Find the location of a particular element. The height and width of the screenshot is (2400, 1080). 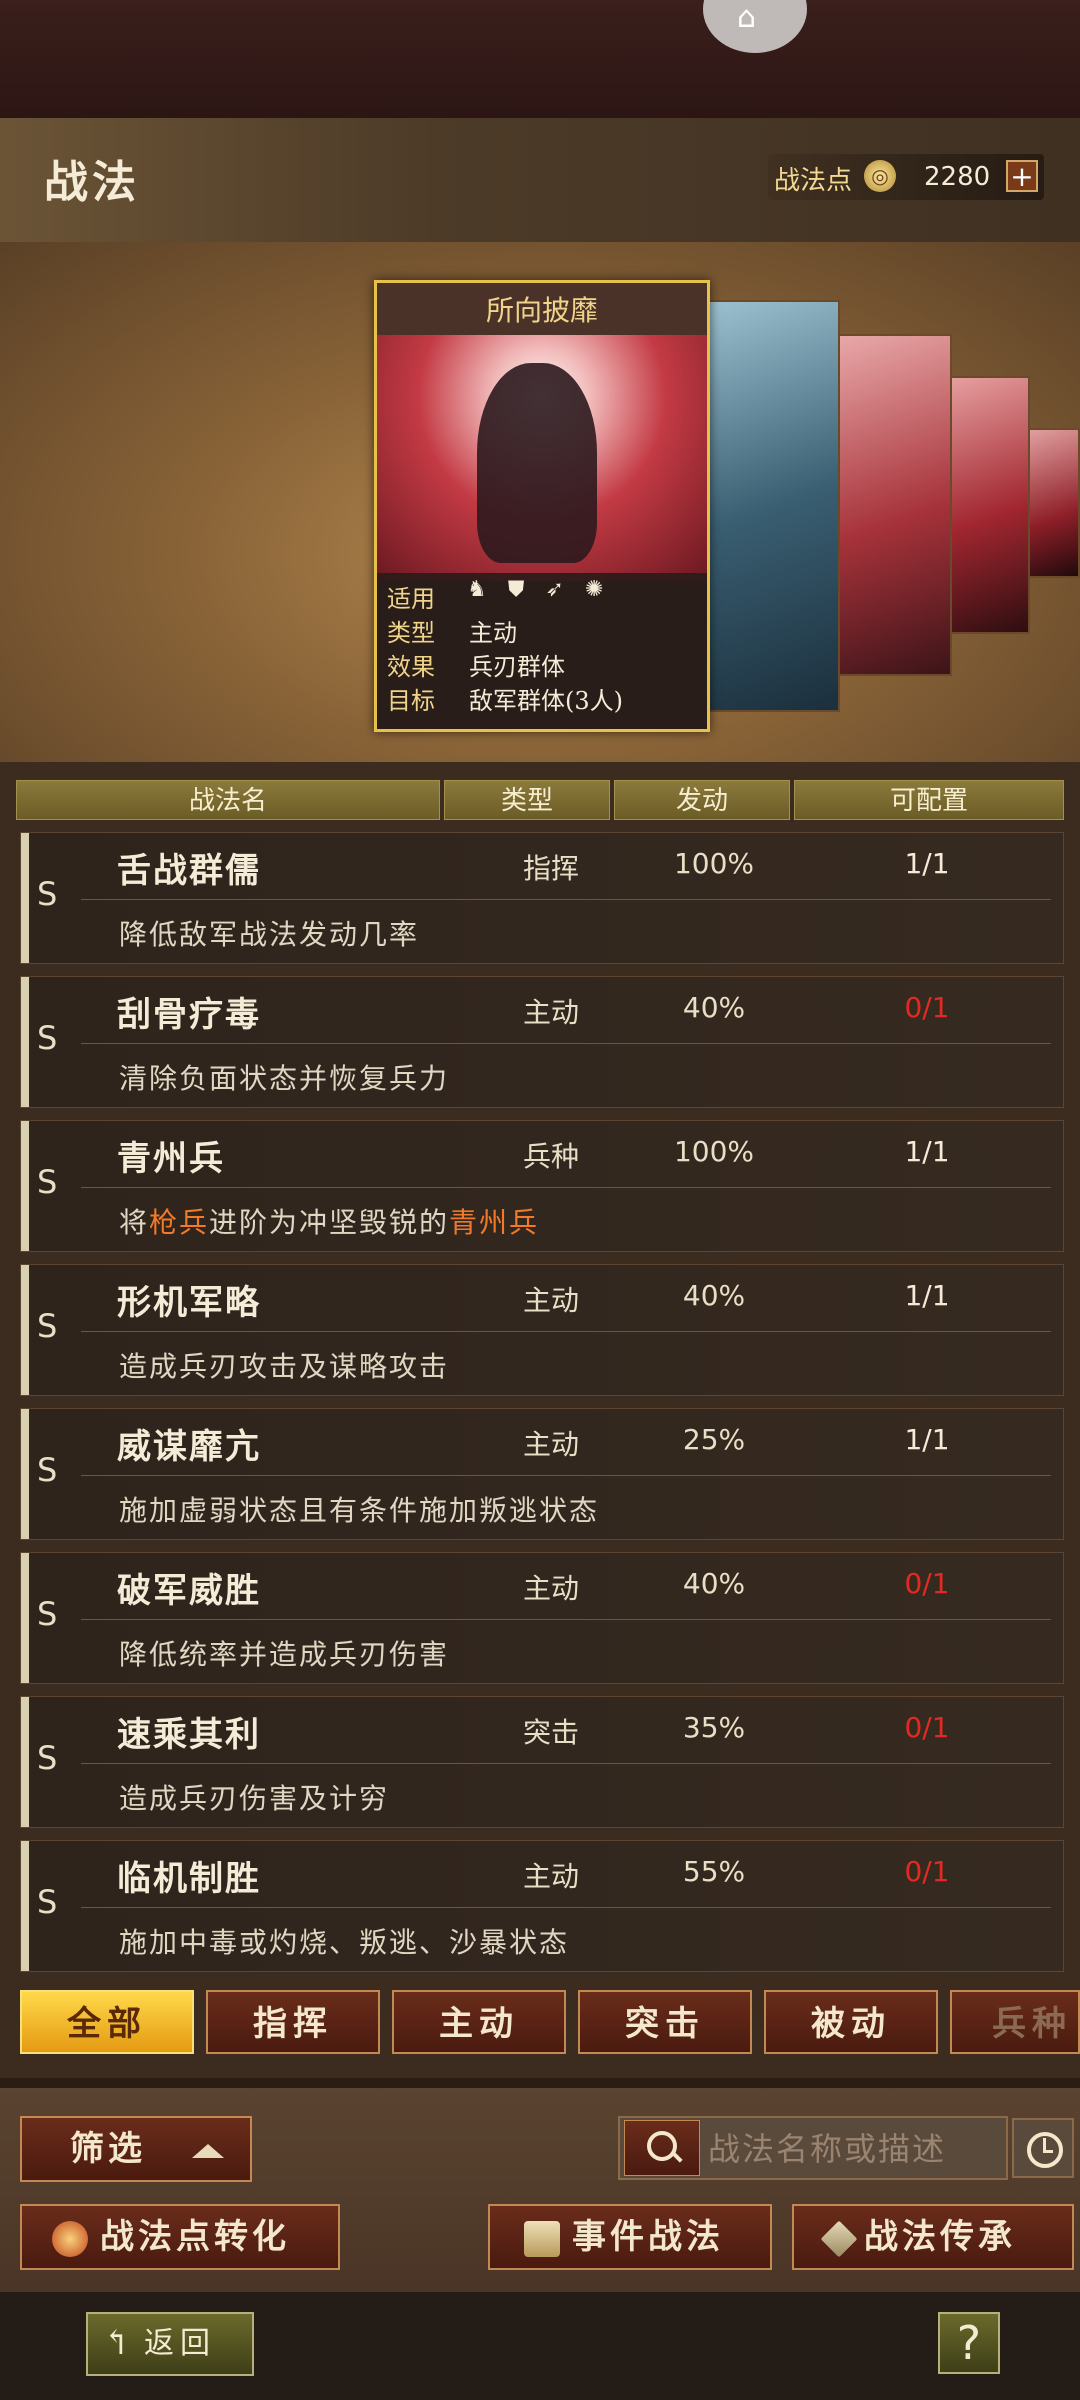

tactic-row: S 刮骨疗毒 主动 40% 0/1 清除负面状态并恢复兵力 is located at coordinates (542, 1042).